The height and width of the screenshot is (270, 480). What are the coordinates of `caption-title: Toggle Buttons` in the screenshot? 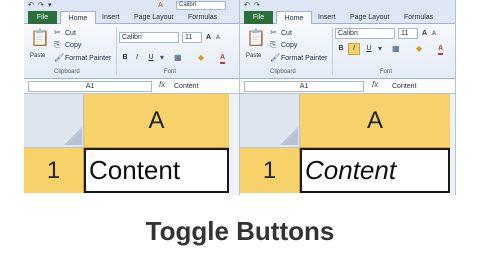 It's located at (240, 231).